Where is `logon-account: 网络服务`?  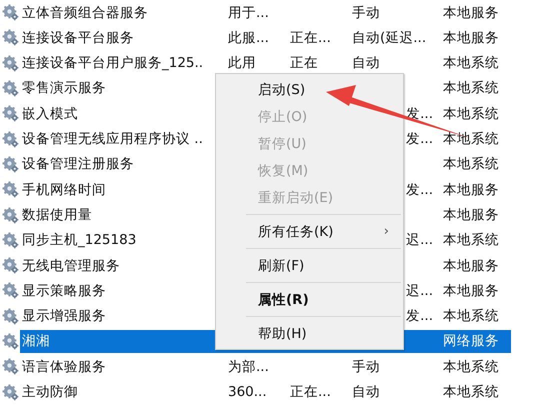
logon-account: 网络服务 is located at coordinates (471, 341).